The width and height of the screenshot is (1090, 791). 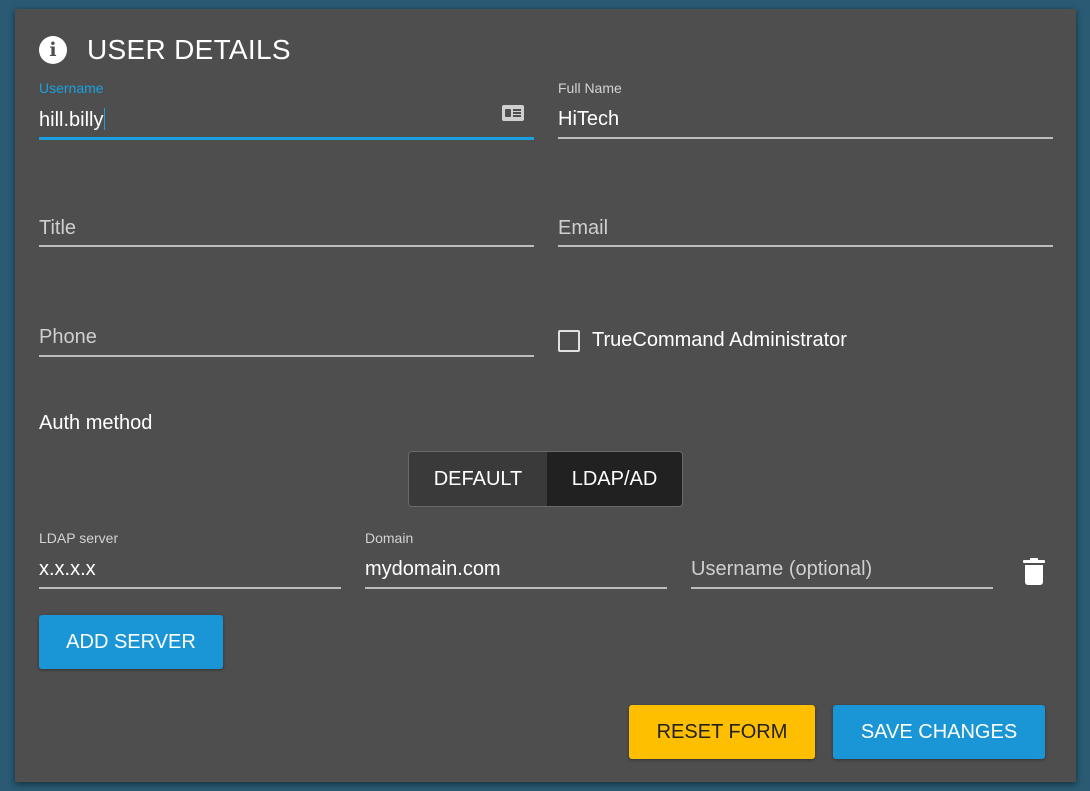 I want to click on domain-input: mydomain.com, so click(x=433, y=569).